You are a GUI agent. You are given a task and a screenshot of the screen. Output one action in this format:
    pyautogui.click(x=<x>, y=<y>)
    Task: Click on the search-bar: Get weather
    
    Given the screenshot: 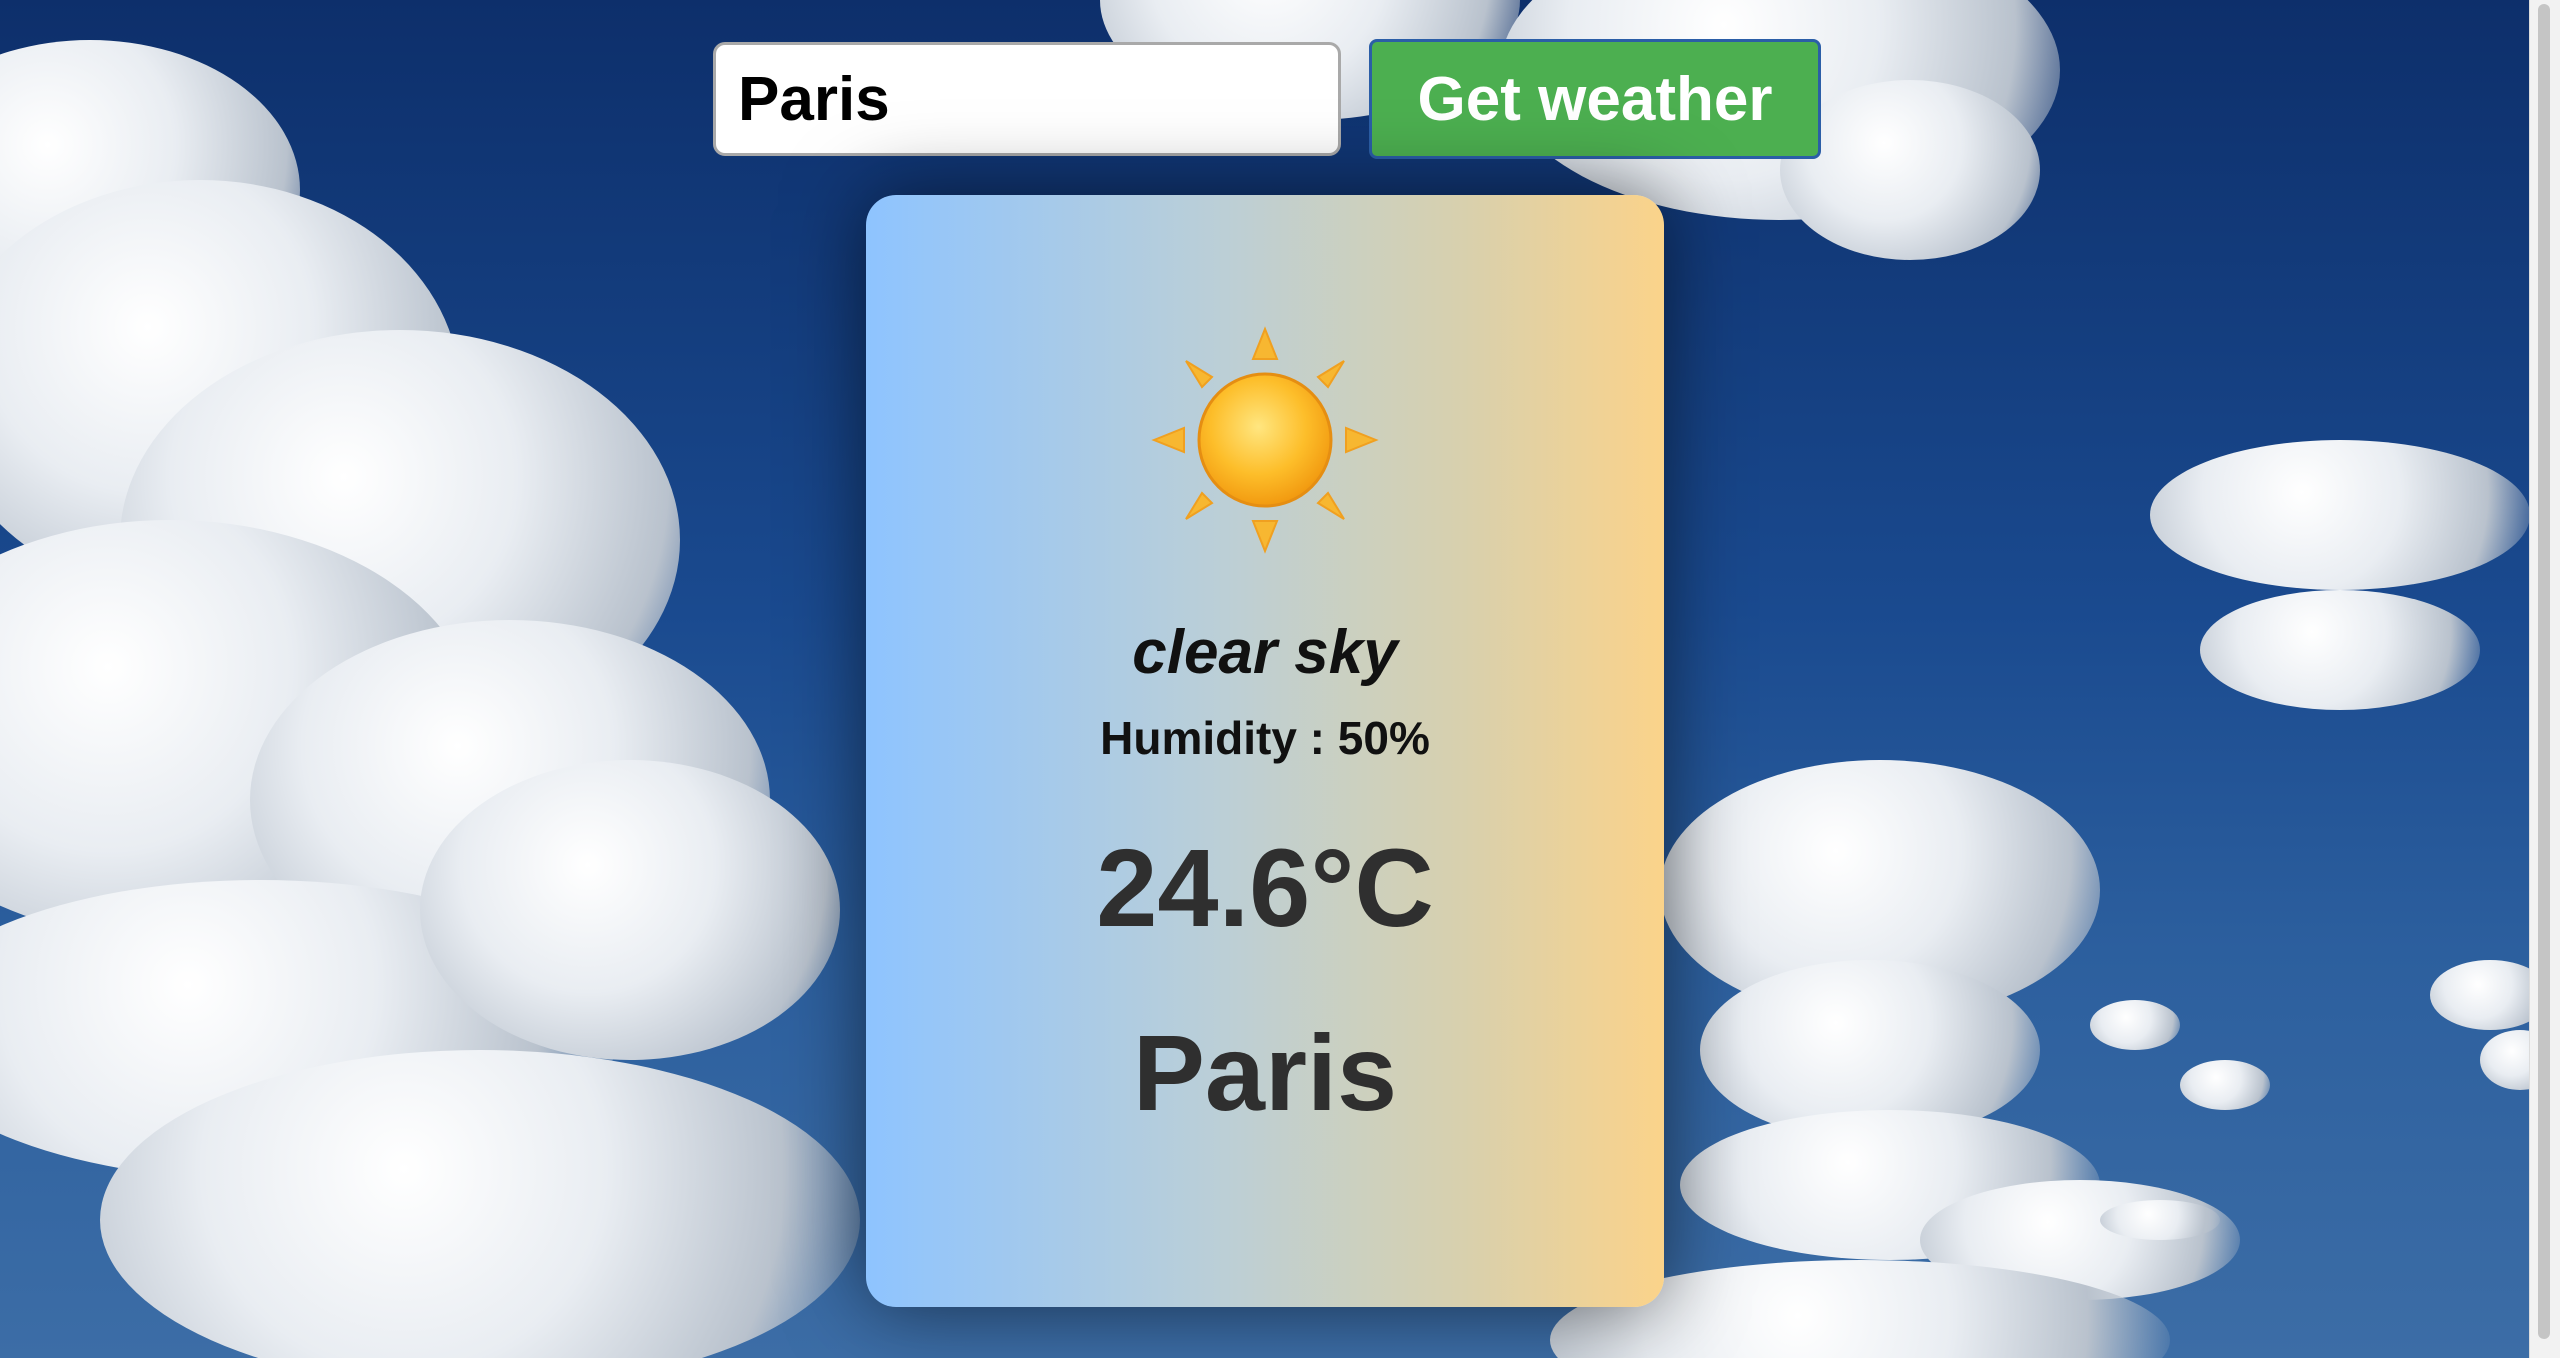 What is the action you would take?
    pyautogui.click(x=1267, y=99)
    